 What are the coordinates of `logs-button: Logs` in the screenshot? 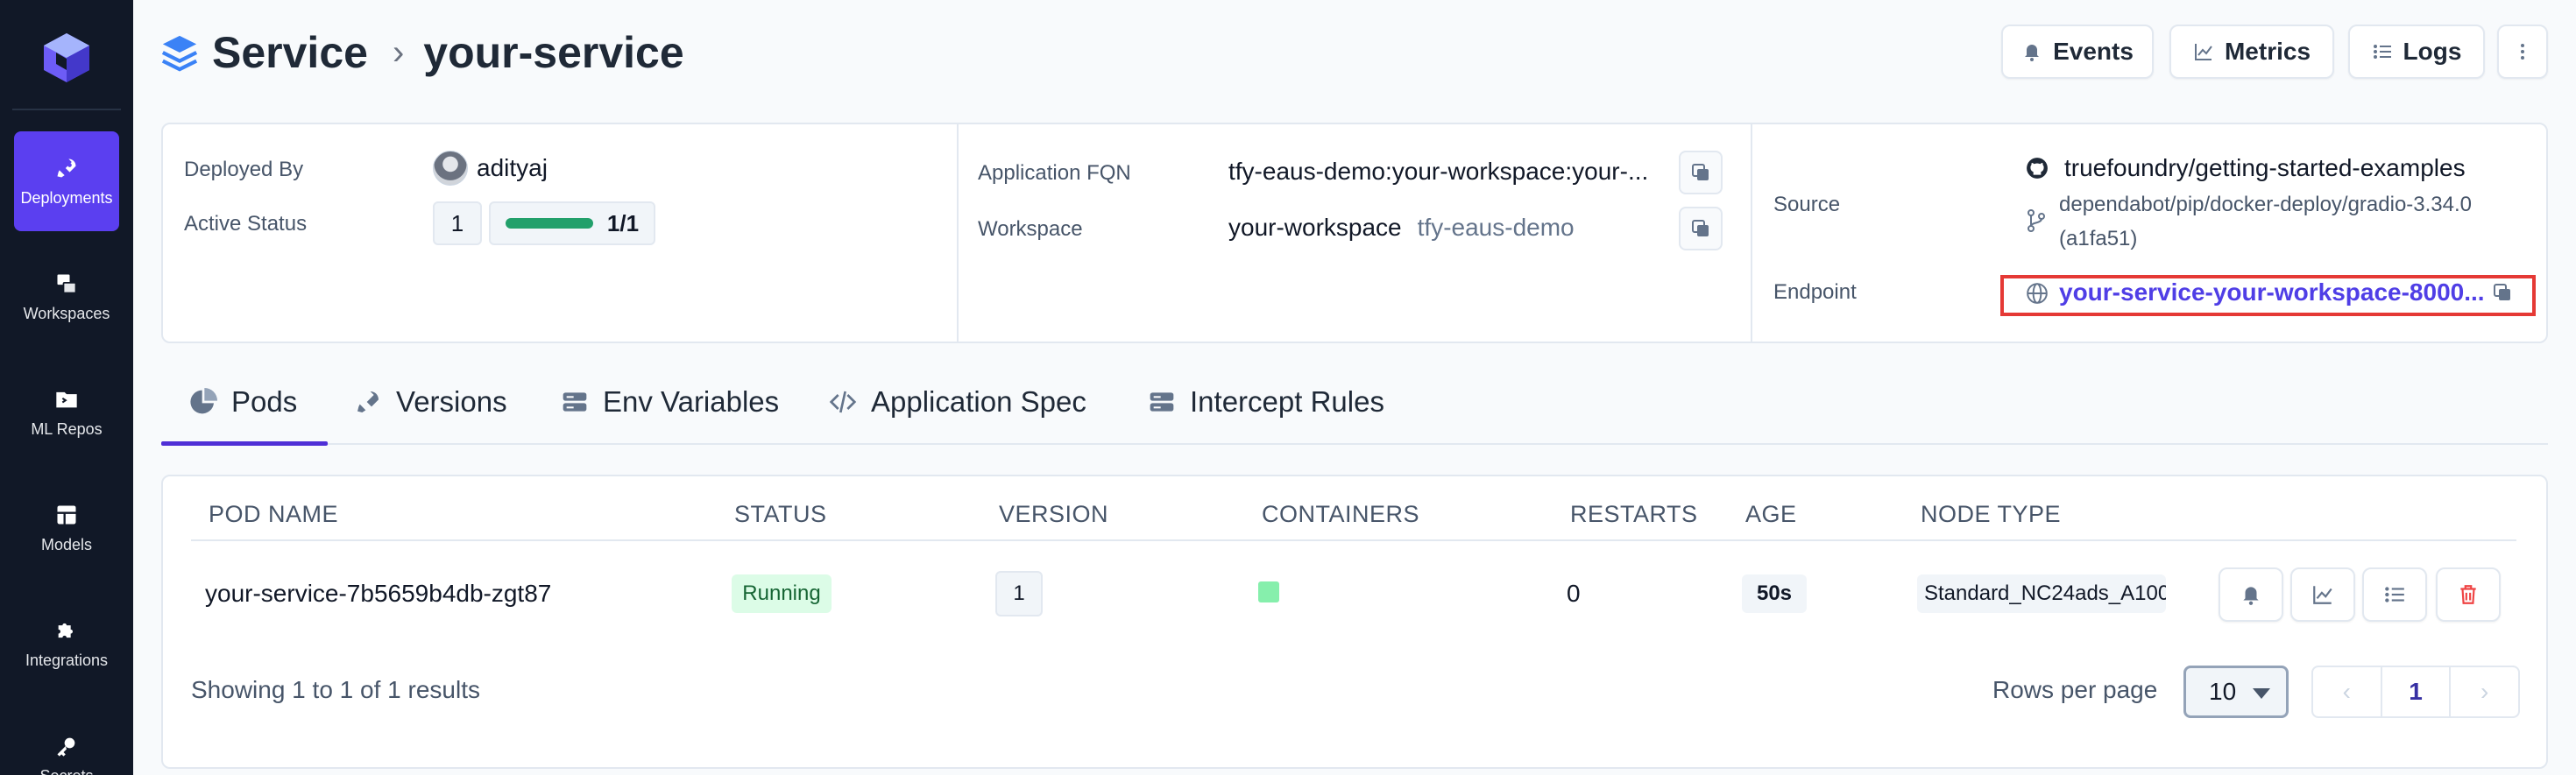 It's located at (2416, 52).